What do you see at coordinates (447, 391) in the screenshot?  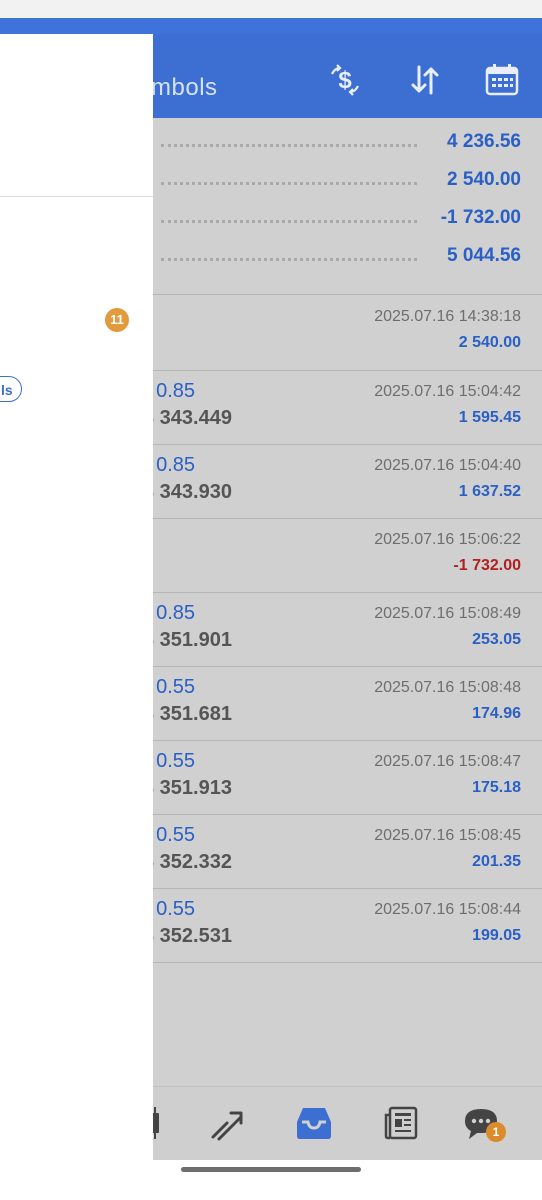 I see `deal-time: 2025.07.16 15:04:42` at bounding box center [447, 391].